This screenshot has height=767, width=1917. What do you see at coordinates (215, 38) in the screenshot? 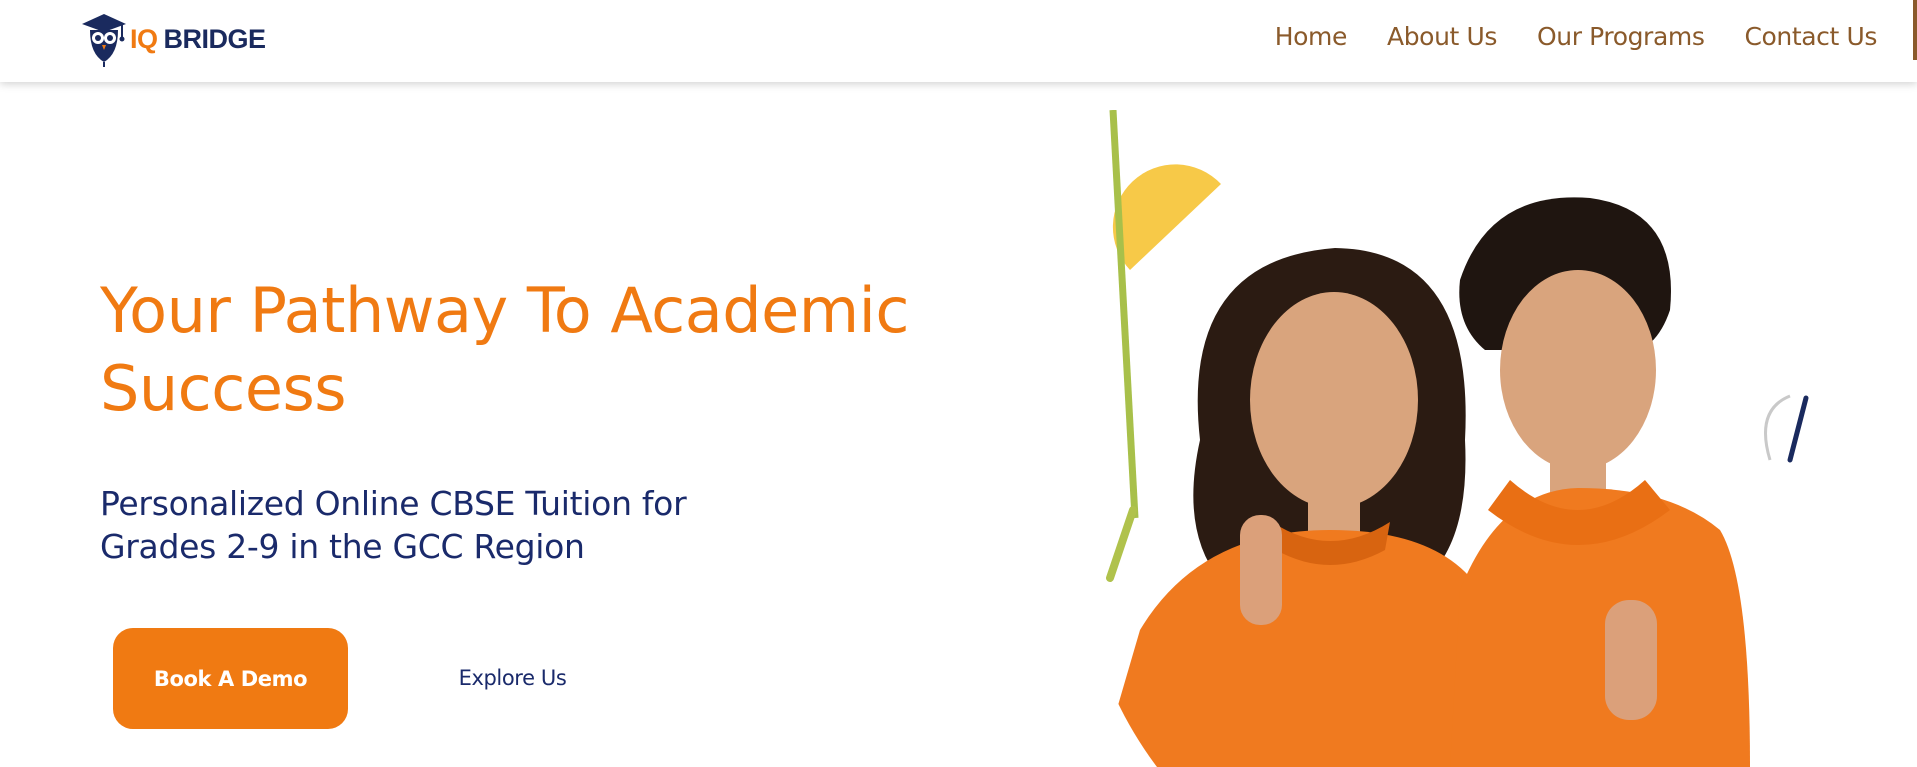
I see `brand-suffix: BRIDGE` at bounding box center [215, 38].